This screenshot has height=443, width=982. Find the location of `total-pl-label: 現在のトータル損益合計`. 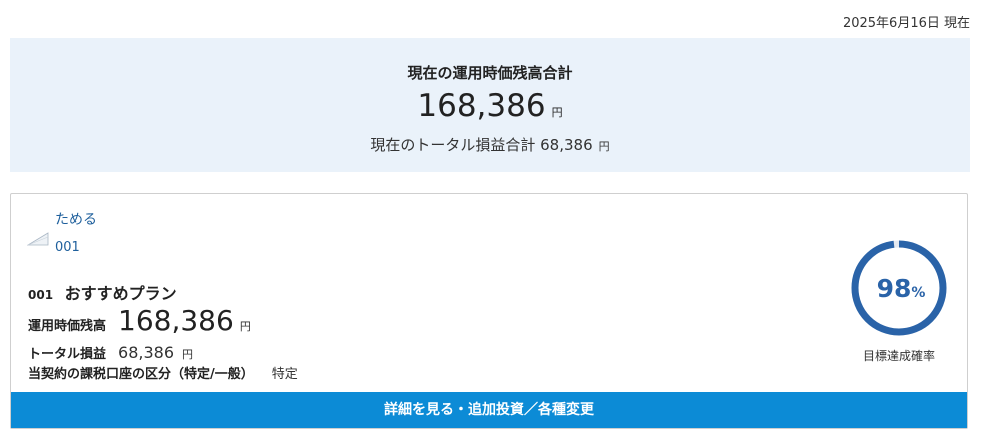

total-pl-label: 現在のトータル損益合計 is located at coordinates (453, 145).